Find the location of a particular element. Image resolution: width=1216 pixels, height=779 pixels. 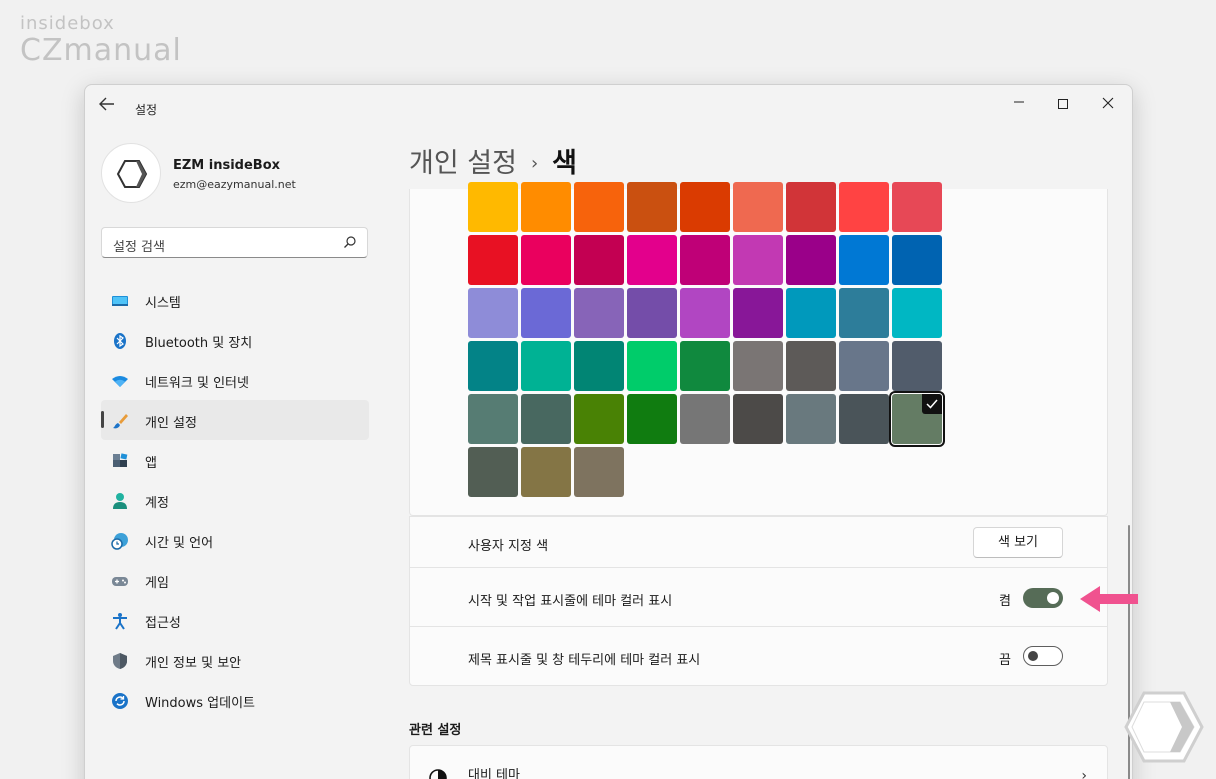

wifi-icon is located at coordinates (120, 381).